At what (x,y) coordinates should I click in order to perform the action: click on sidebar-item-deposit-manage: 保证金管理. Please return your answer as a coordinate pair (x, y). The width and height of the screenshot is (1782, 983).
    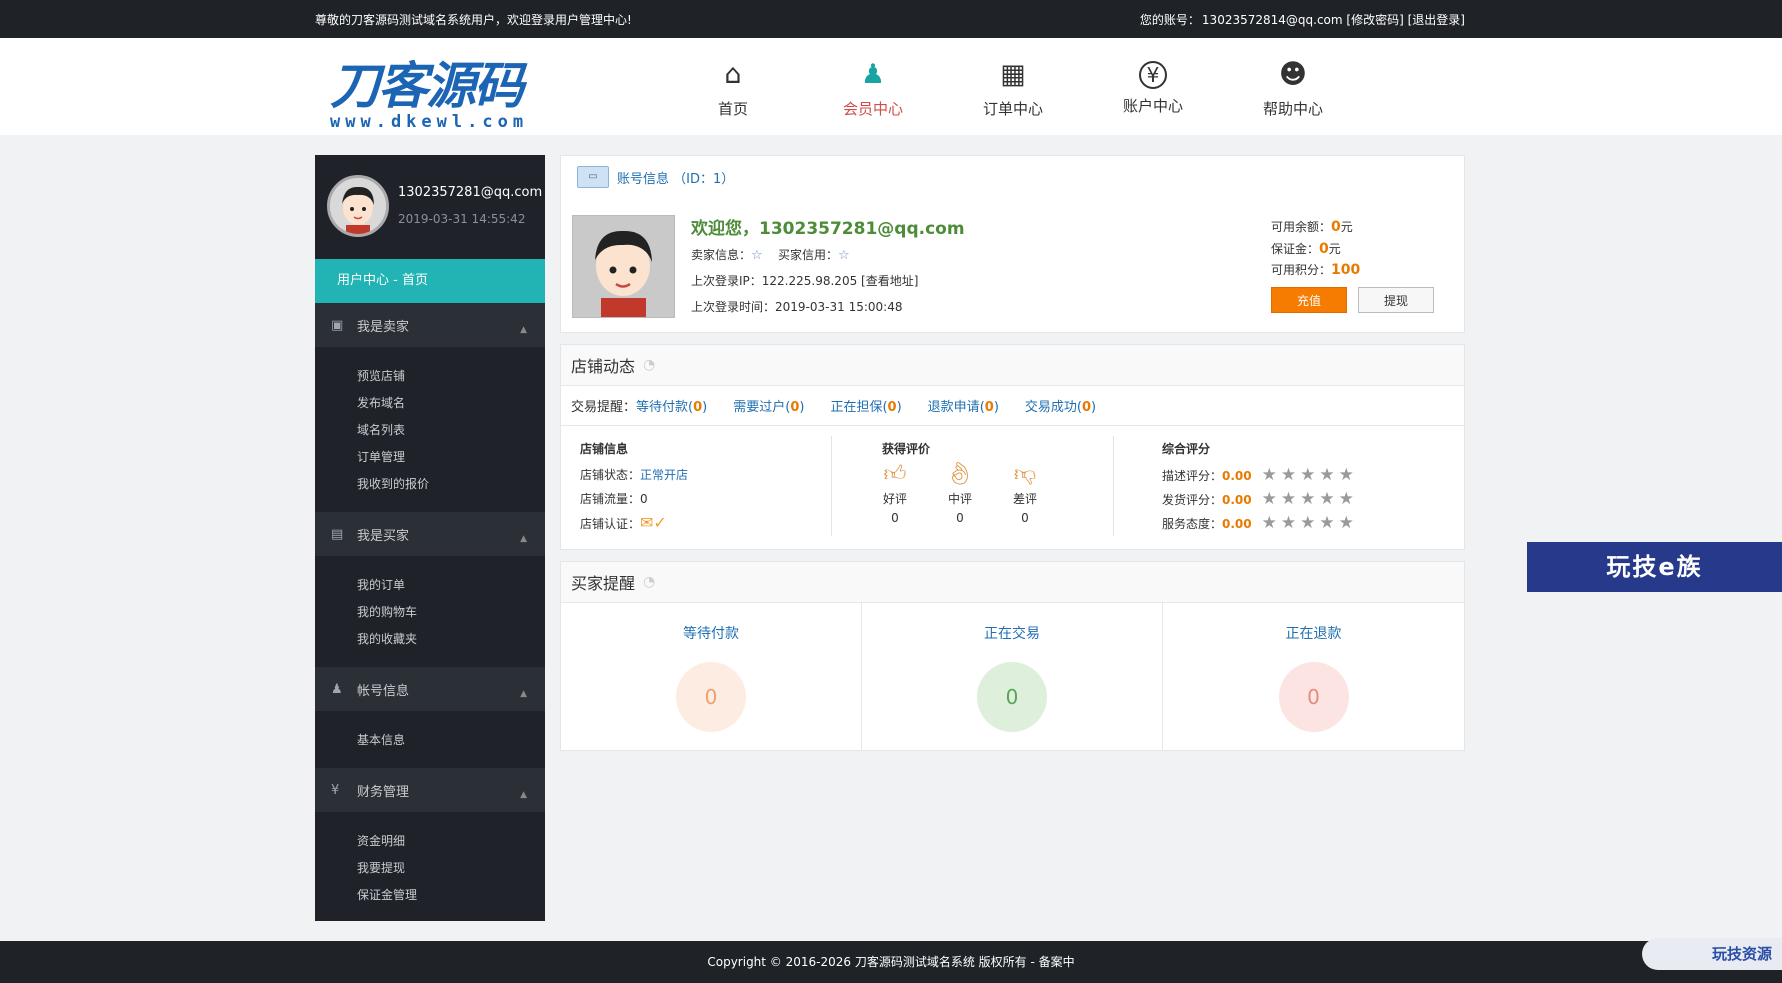
    Looking at the image, I should click on (430, 895).